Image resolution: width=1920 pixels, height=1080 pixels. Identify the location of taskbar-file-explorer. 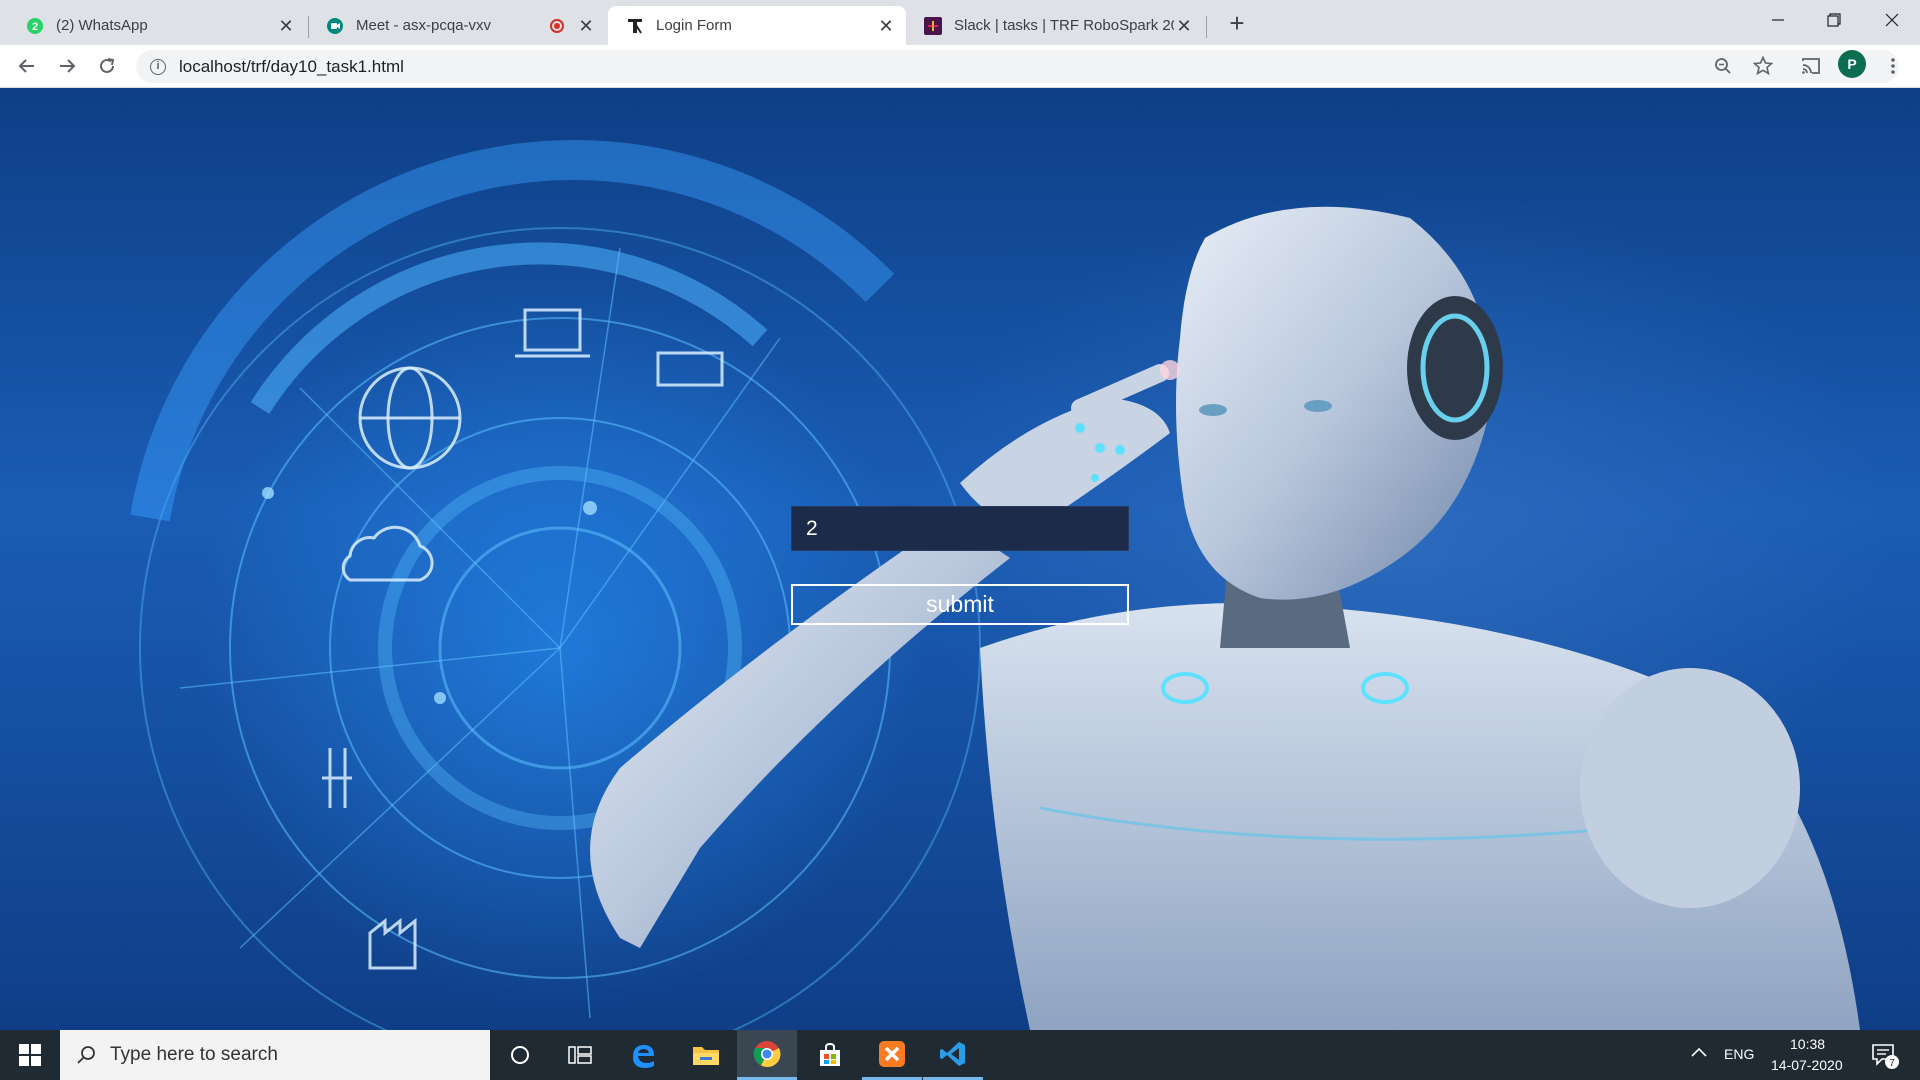
(706, 1055).